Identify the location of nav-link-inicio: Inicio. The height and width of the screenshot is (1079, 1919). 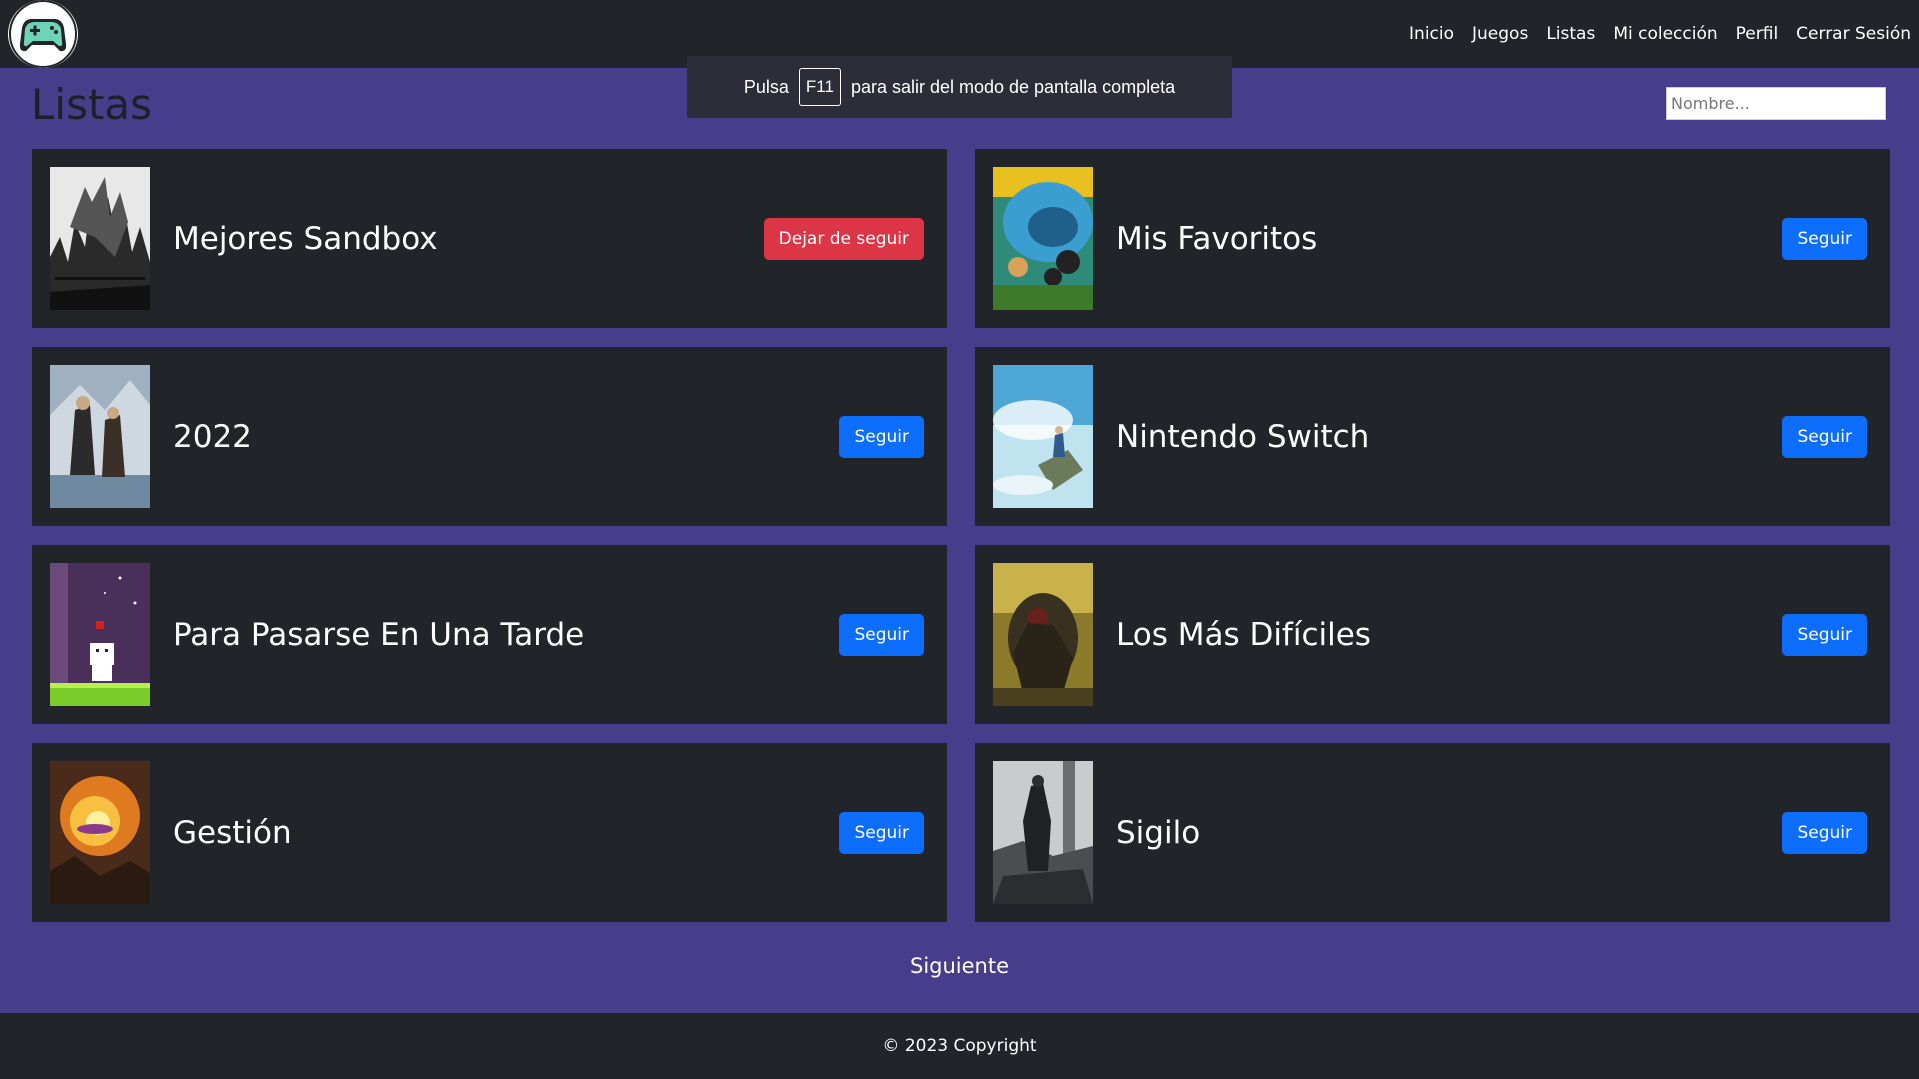
(1431, 34).